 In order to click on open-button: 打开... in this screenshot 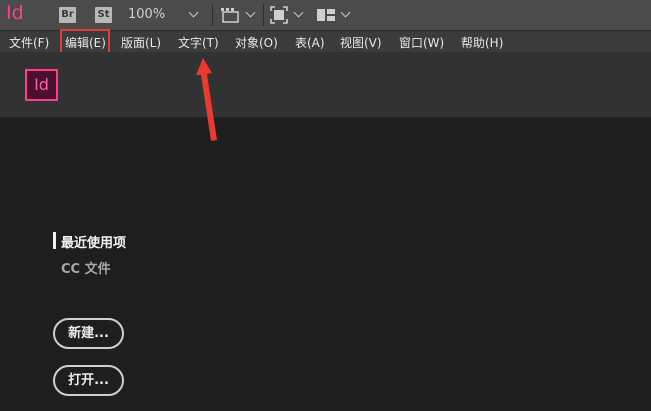, I will do `click(88, 380)`.